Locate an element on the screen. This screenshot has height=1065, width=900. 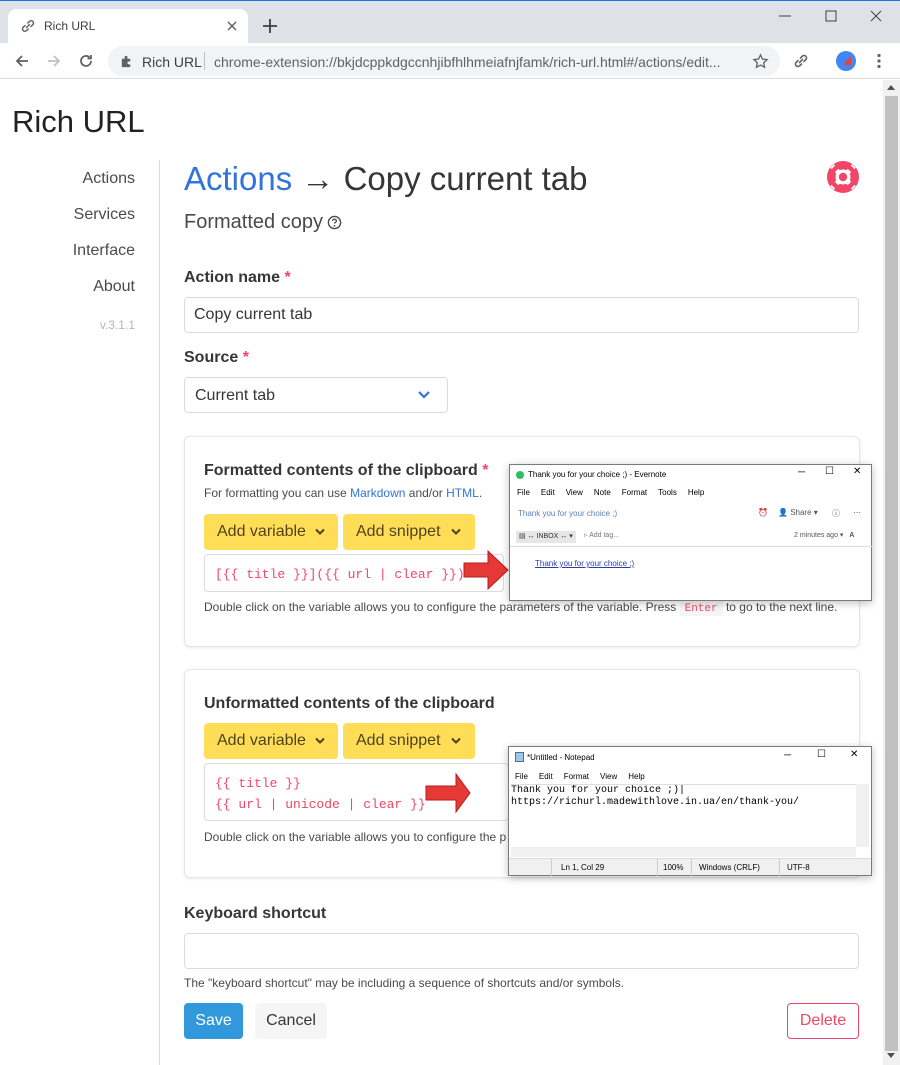
sidebar-item-about: About is located at coordinates (114, 287).